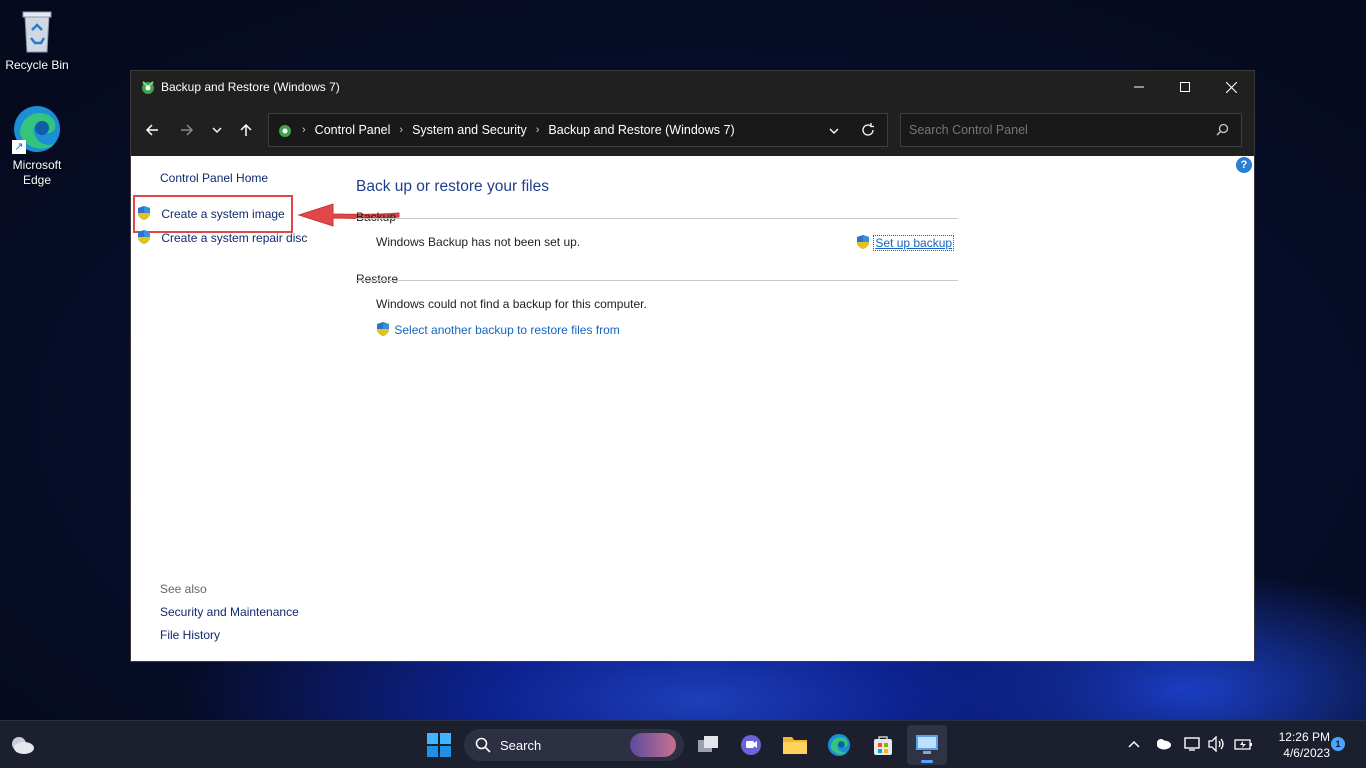  I want to click on restore-section-heading: Restore, so click(377, 279).